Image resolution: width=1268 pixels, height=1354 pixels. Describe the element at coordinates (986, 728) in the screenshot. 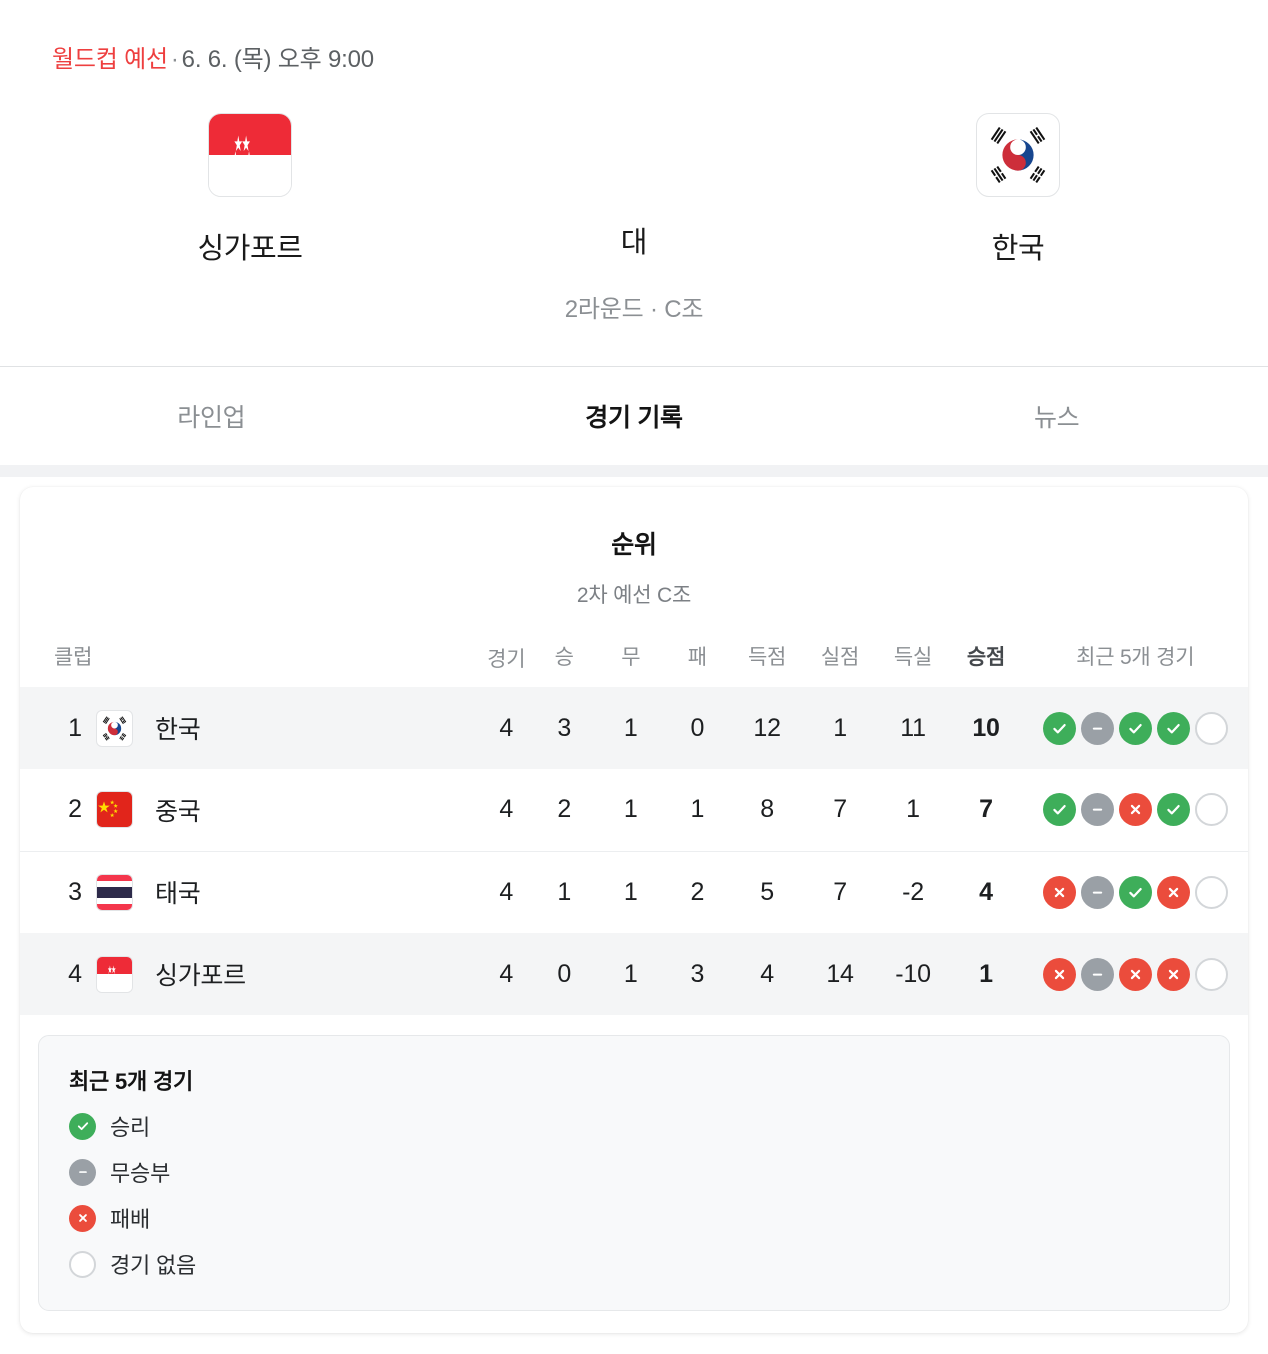

I see `cell-points: 10` at that location.